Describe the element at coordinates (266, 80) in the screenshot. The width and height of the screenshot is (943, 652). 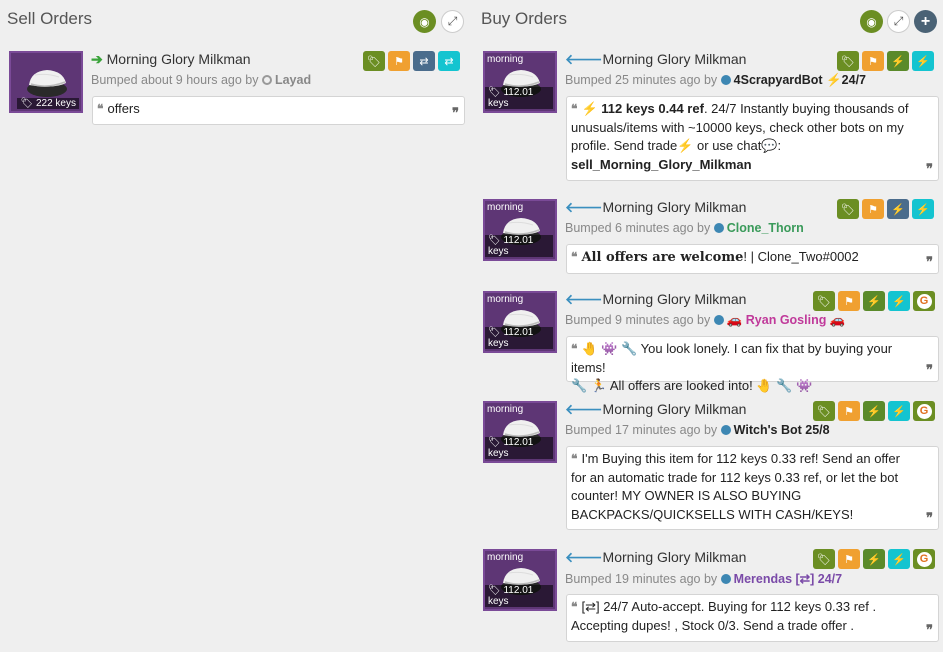
I see `offline-status-icon` at that location.